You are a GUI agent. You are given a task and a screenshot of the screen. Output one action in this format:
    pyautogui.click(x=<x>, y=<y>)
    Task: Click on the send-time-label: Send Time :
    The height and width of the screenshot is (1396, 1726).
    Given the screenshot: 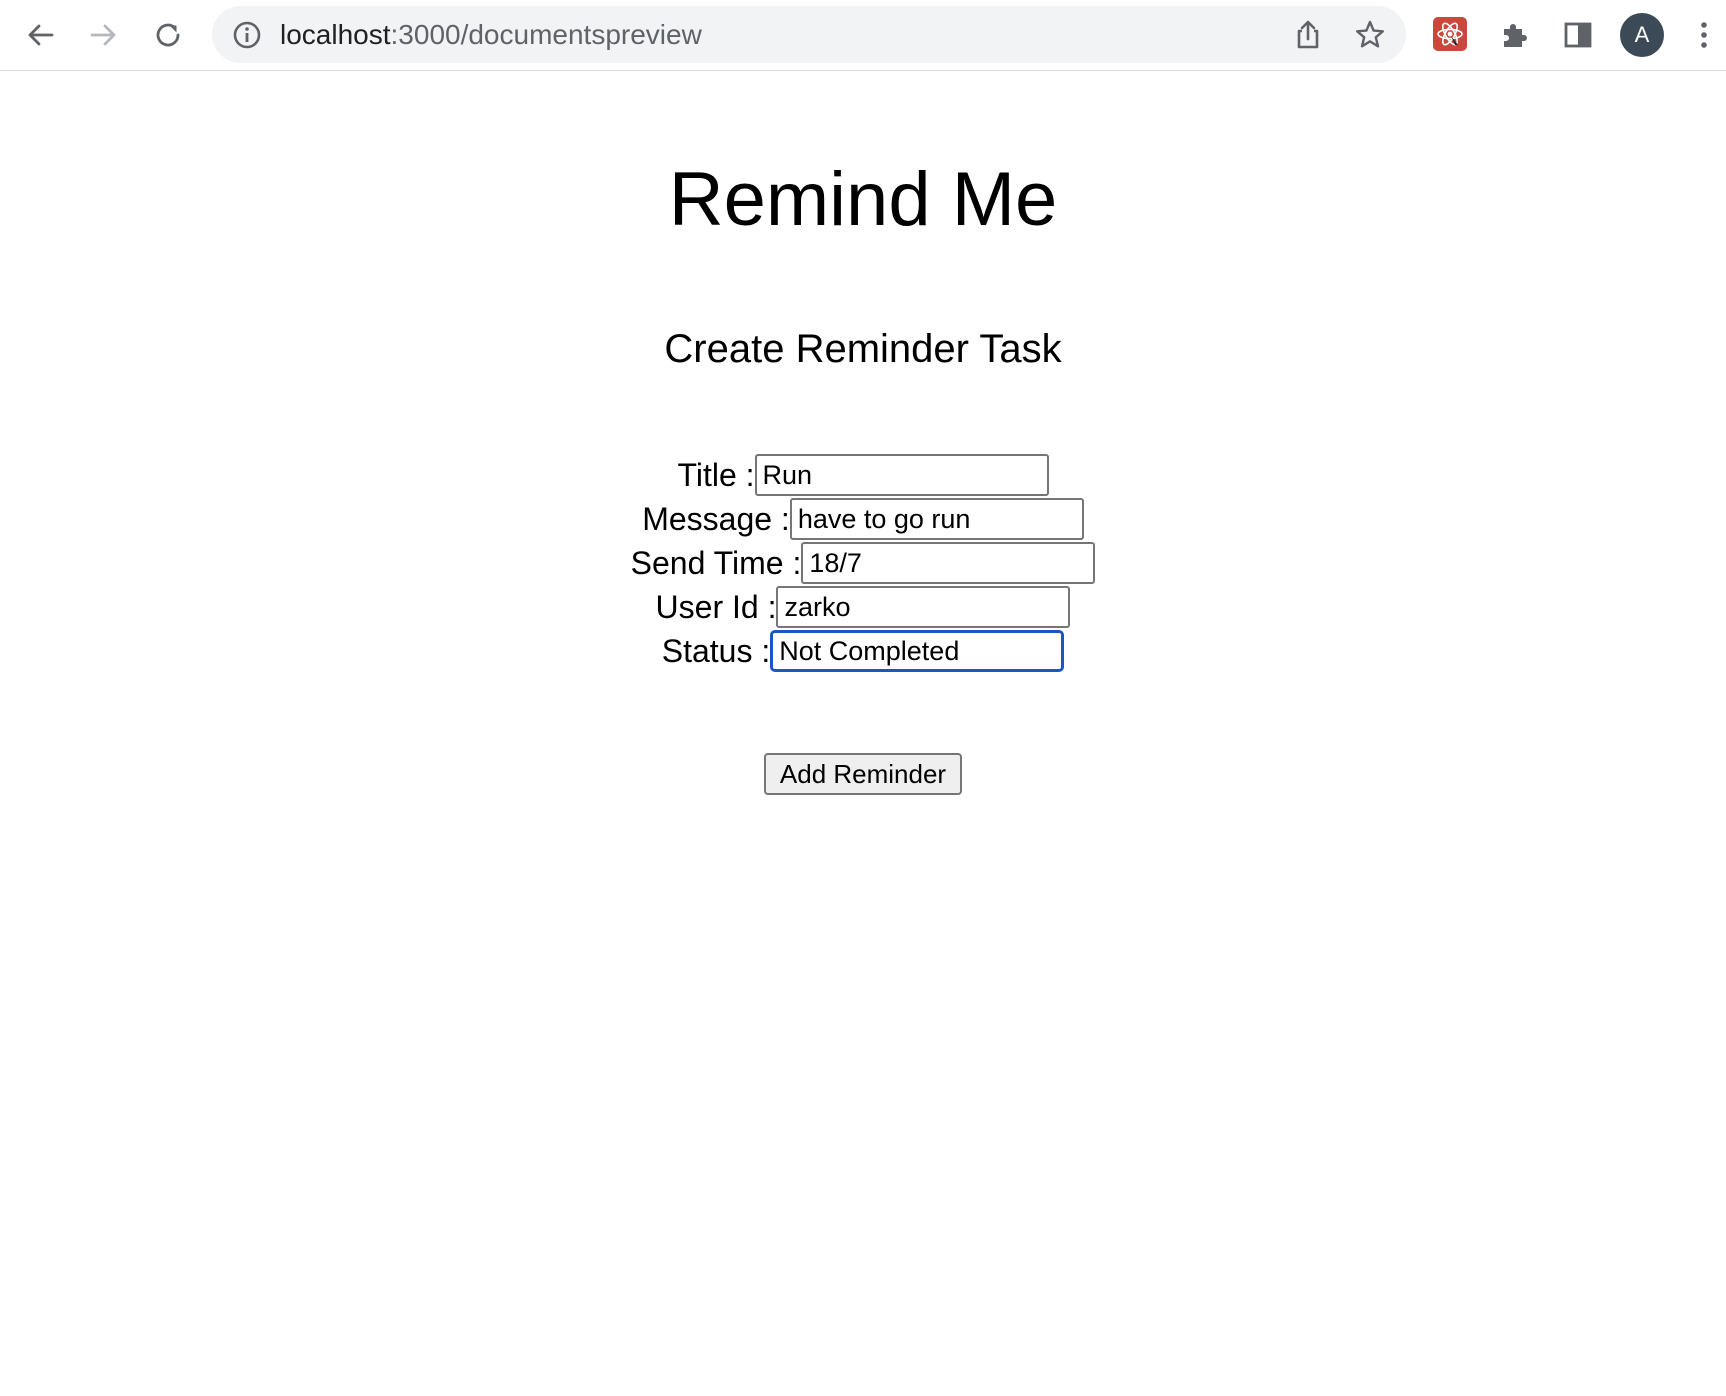 What is the action you would take?
    pyautogui.click(x=716, y=563)
    